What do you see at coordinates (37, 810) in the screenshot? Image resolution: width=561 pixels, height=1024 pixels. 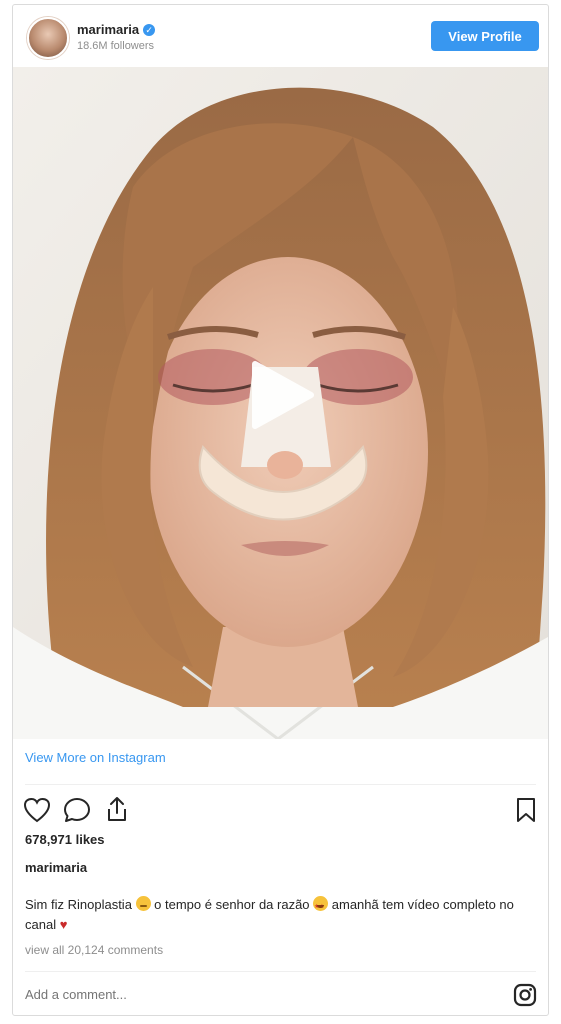 I see `heart-icon` at bounding box center [37, 810].